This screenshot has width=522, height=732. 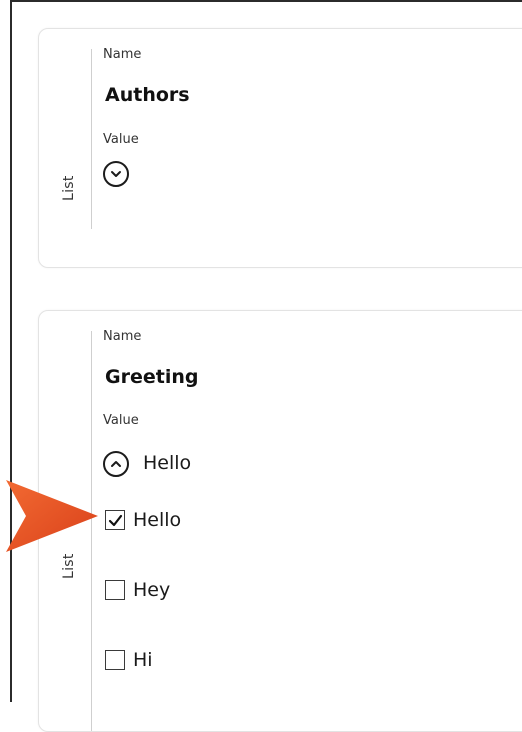 I want to click on expand-button, so click(x=116, y=174).